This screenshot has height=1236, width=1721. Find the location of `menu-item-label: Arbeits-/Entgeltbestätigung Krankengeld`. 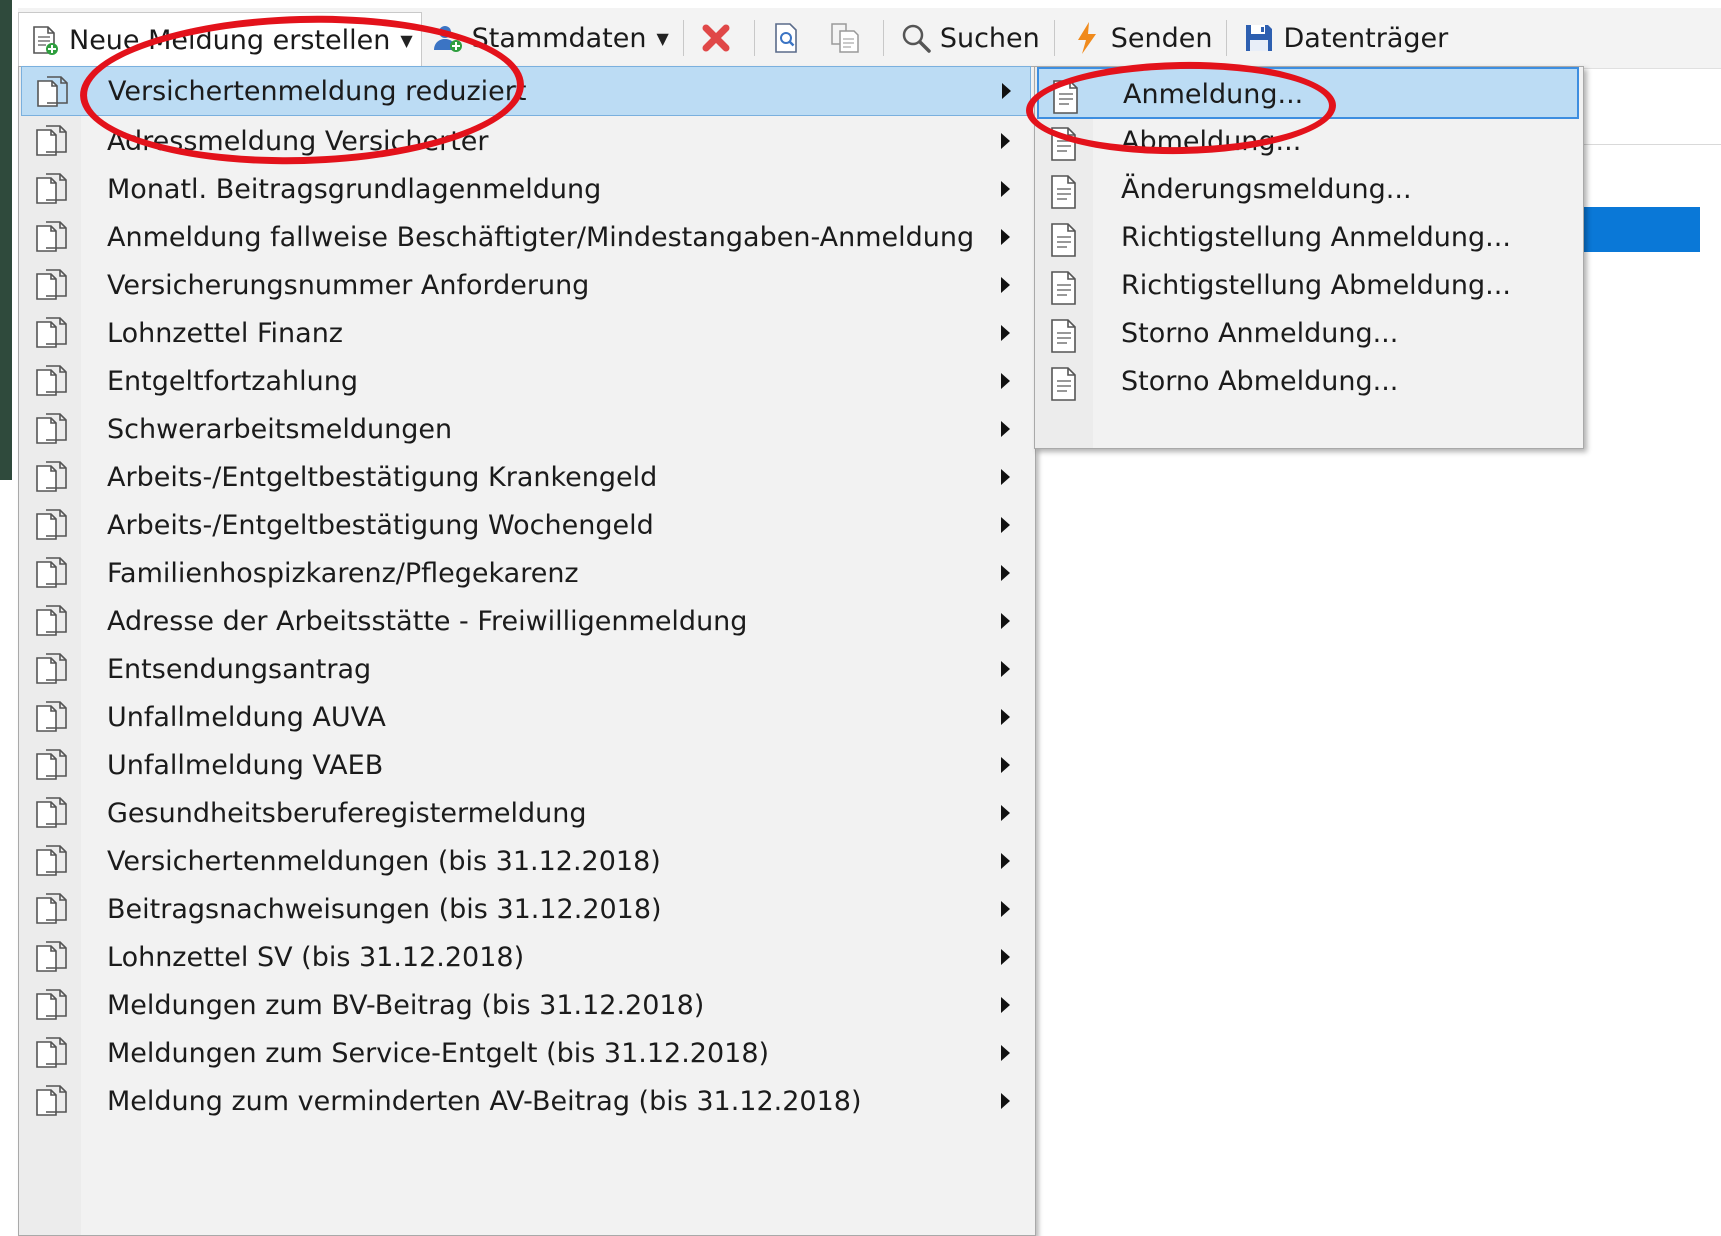

menu-item-label: Arbeits-/Entgeltbestätigung Krankengeld is located at coordinates (382, 477).